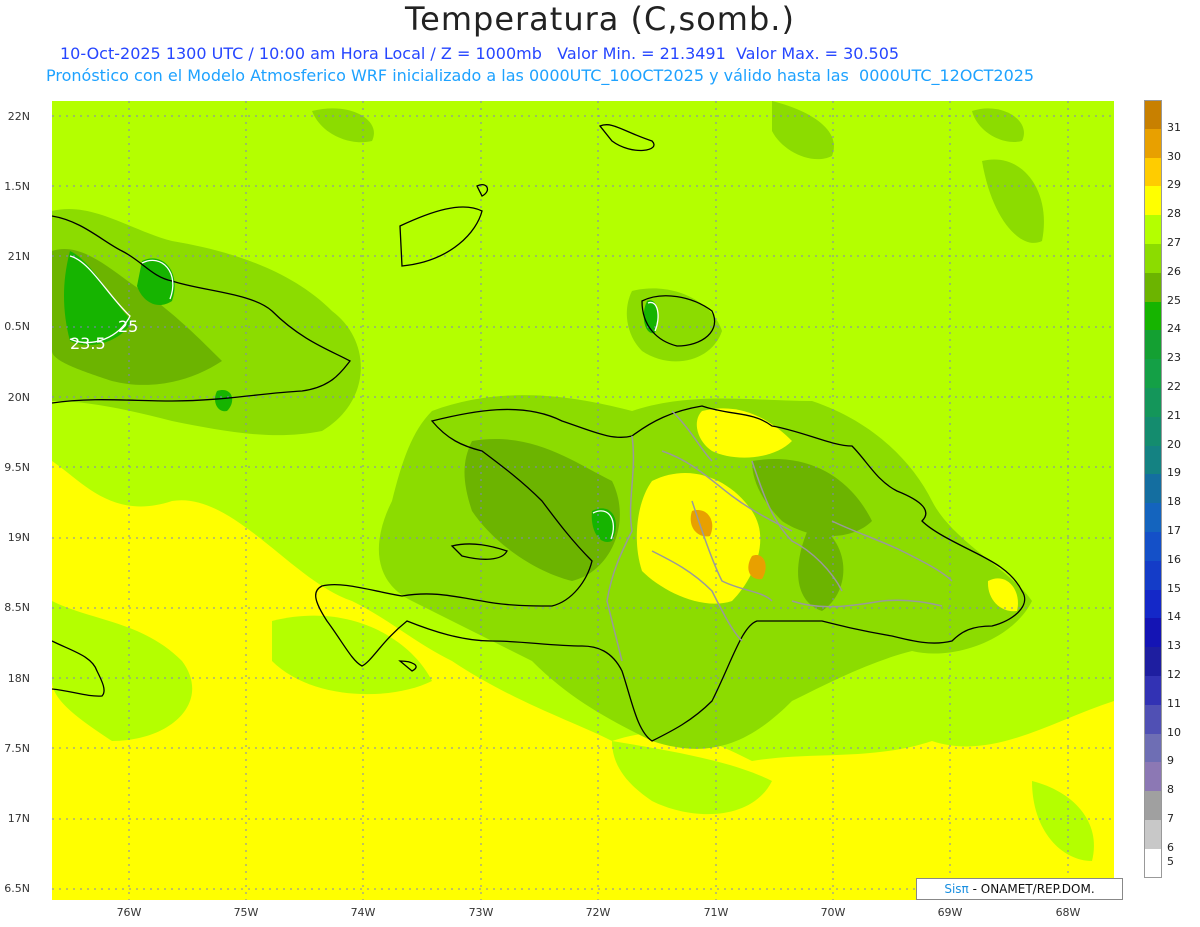  Describe the element at coordinates (1174, 674) in the screenshot. I see `colorbar-label: 12` at that location.